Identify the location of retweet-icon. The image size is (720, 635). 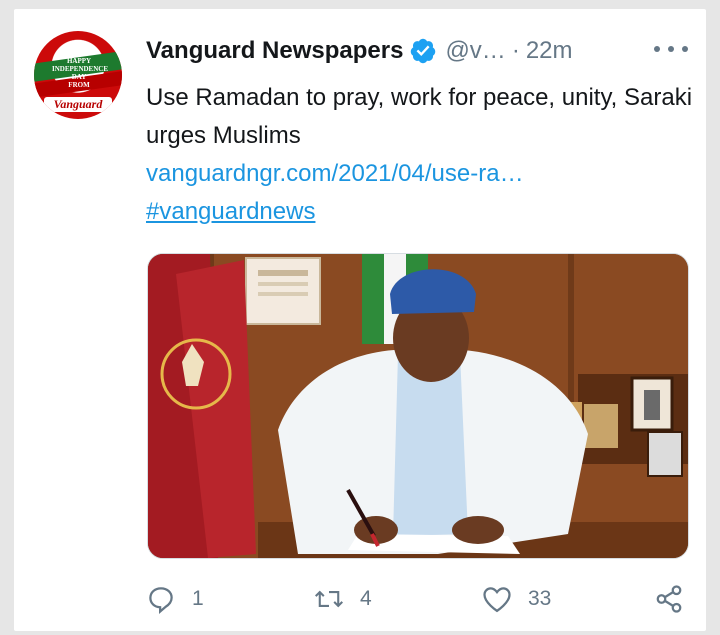
(329, 599).